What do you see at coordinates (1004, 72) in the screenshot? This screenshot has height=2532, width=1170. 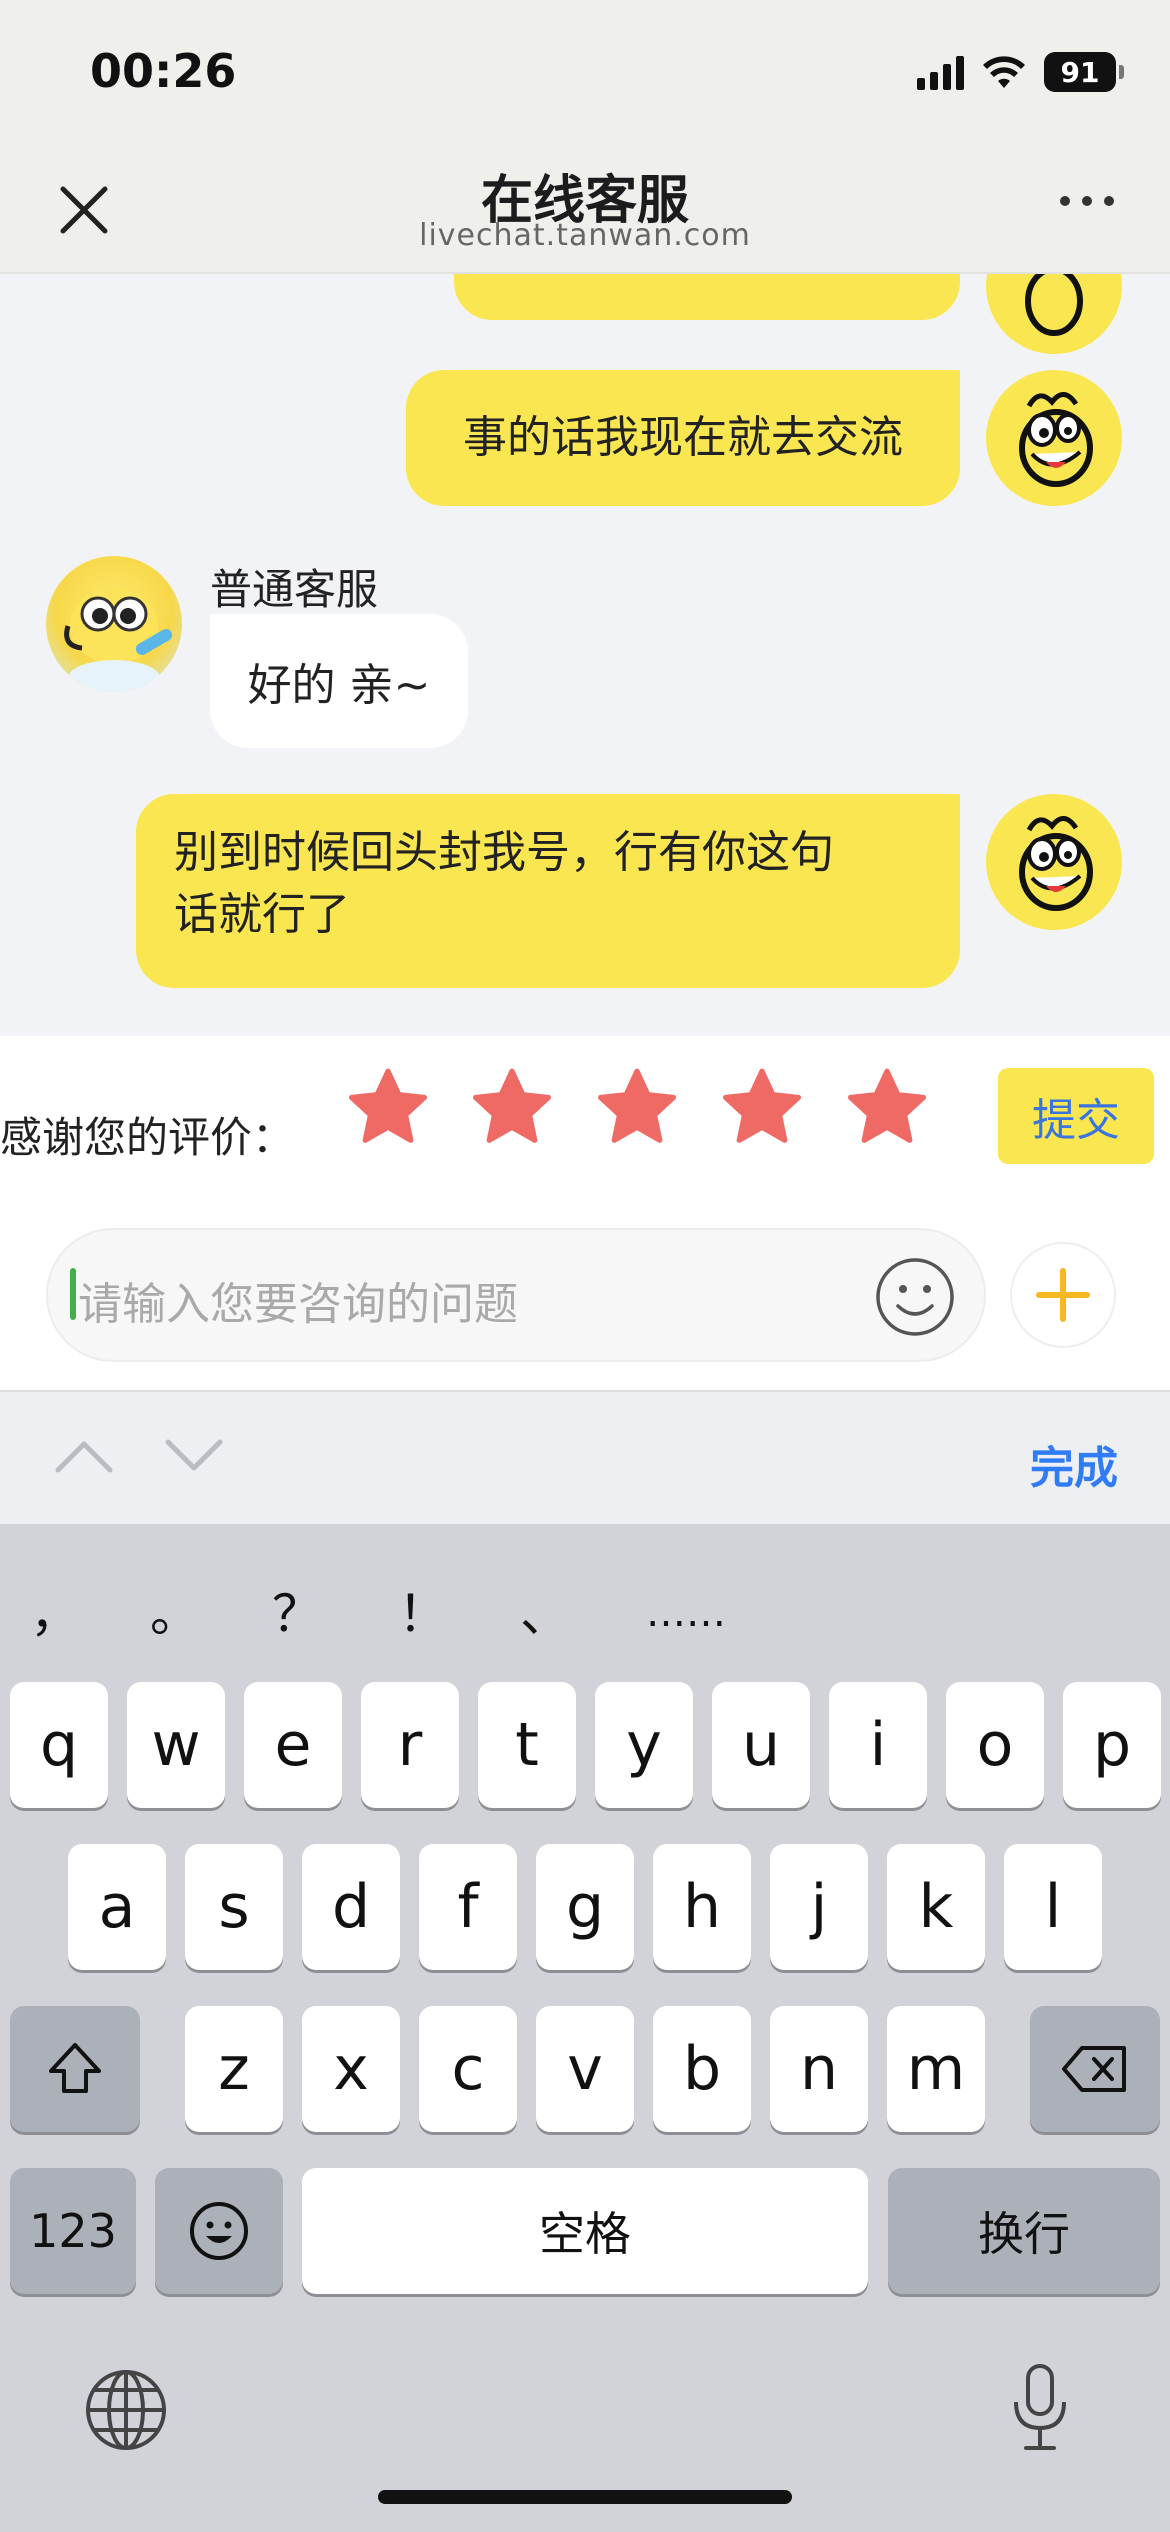 I see `wifi-icon` at bounding box center [1004, 72].